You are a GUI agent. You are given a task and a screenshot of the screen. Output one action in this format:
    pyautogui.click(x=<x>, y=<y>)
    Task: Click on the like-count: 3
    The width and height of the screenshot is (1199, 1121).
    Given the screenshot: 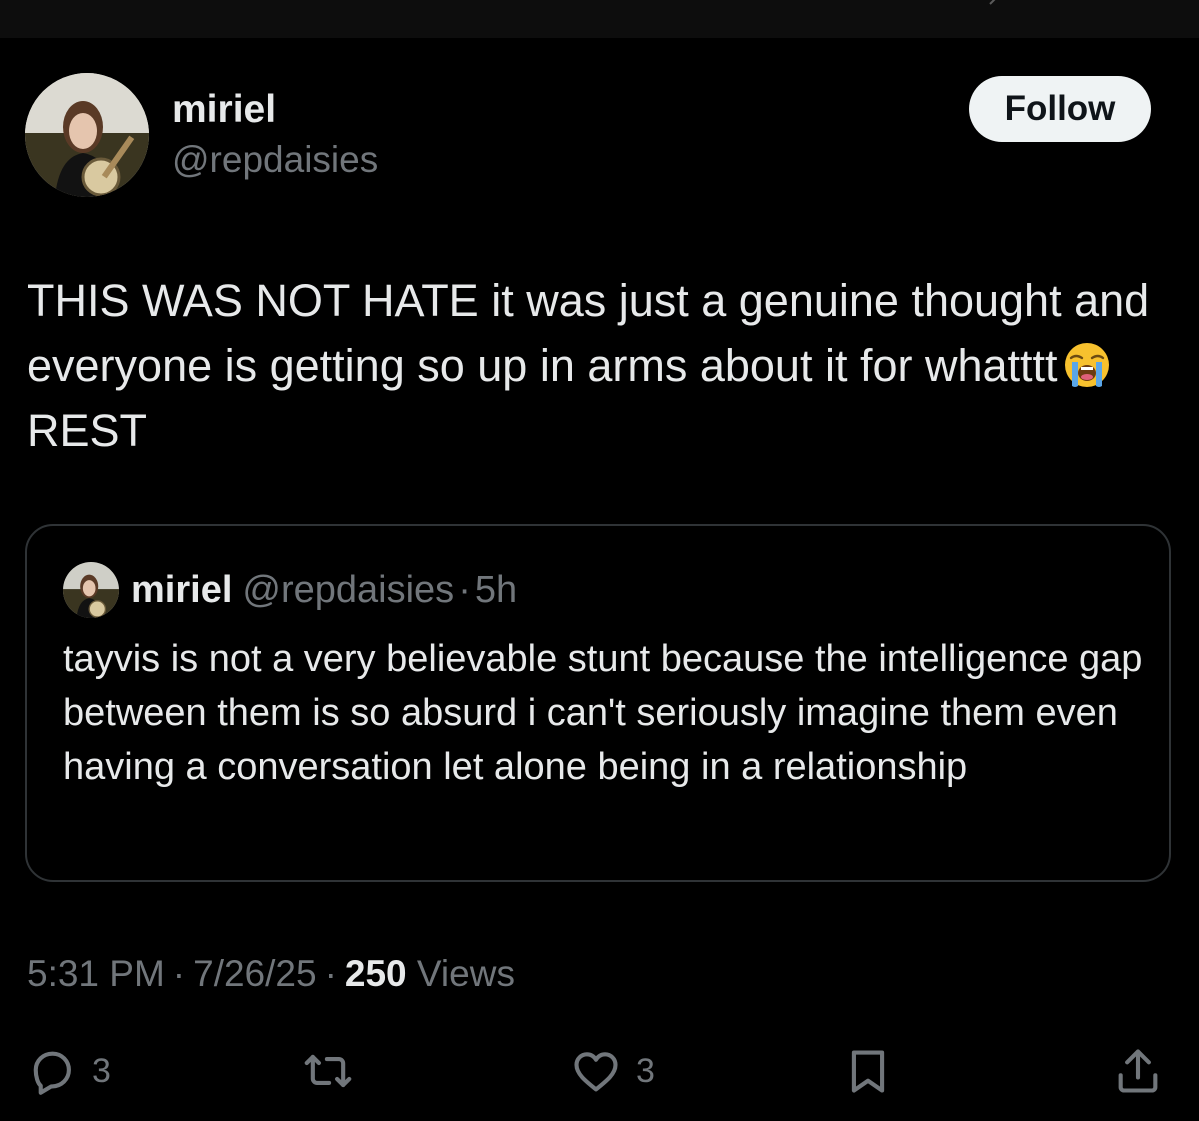 What is the action you would take?
    pyautogui.click(x=645, y=1070)
    